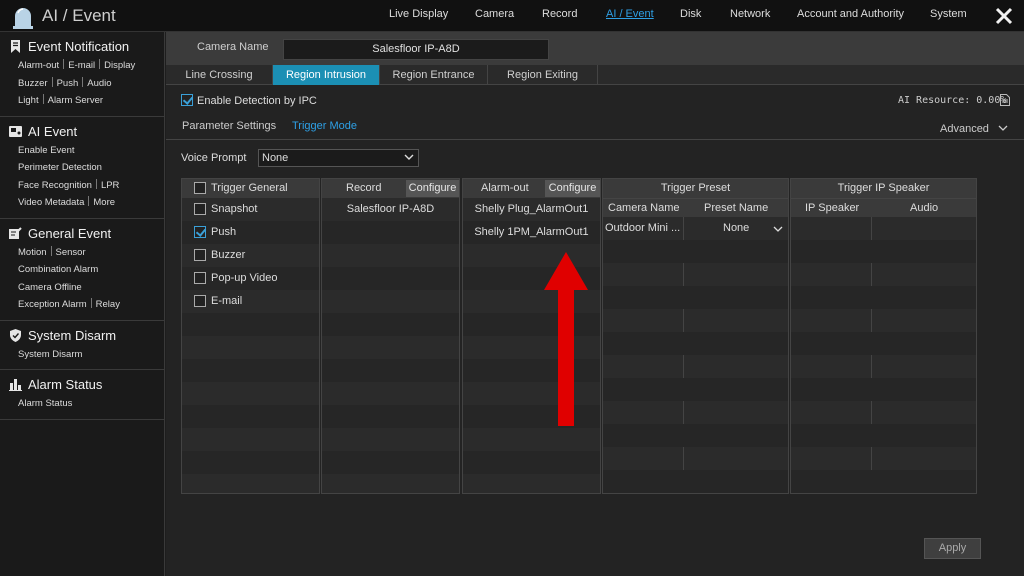 This screenshot has width=1024, height=576. I want to click on nav-live-display: Live Display, so click(418, 14).